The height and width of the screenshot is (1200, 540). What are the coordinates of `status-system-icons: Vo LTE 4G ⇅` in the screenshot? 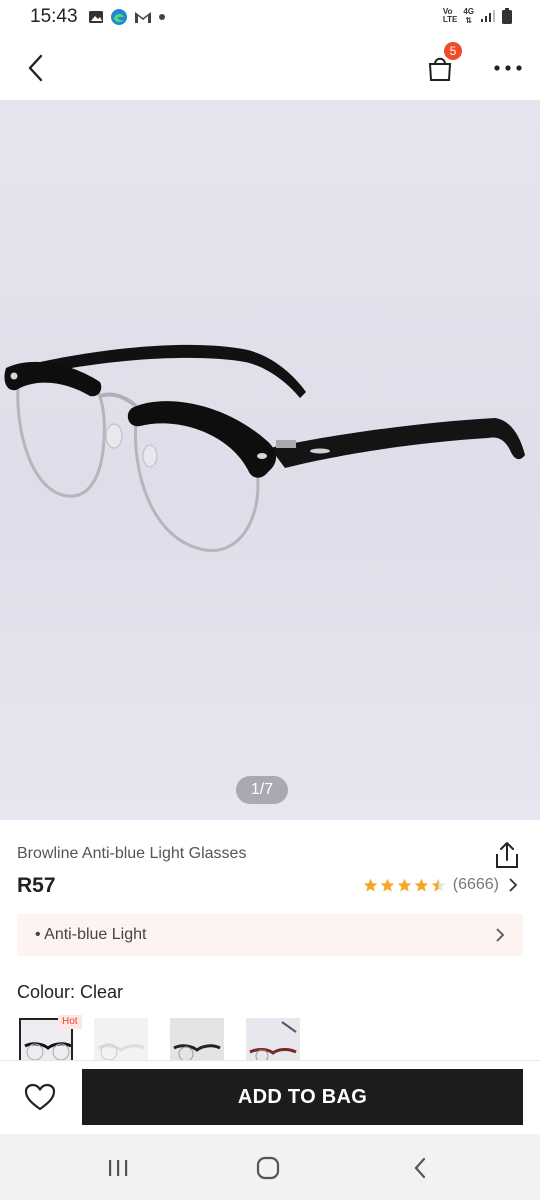 It's located at (477, 16).